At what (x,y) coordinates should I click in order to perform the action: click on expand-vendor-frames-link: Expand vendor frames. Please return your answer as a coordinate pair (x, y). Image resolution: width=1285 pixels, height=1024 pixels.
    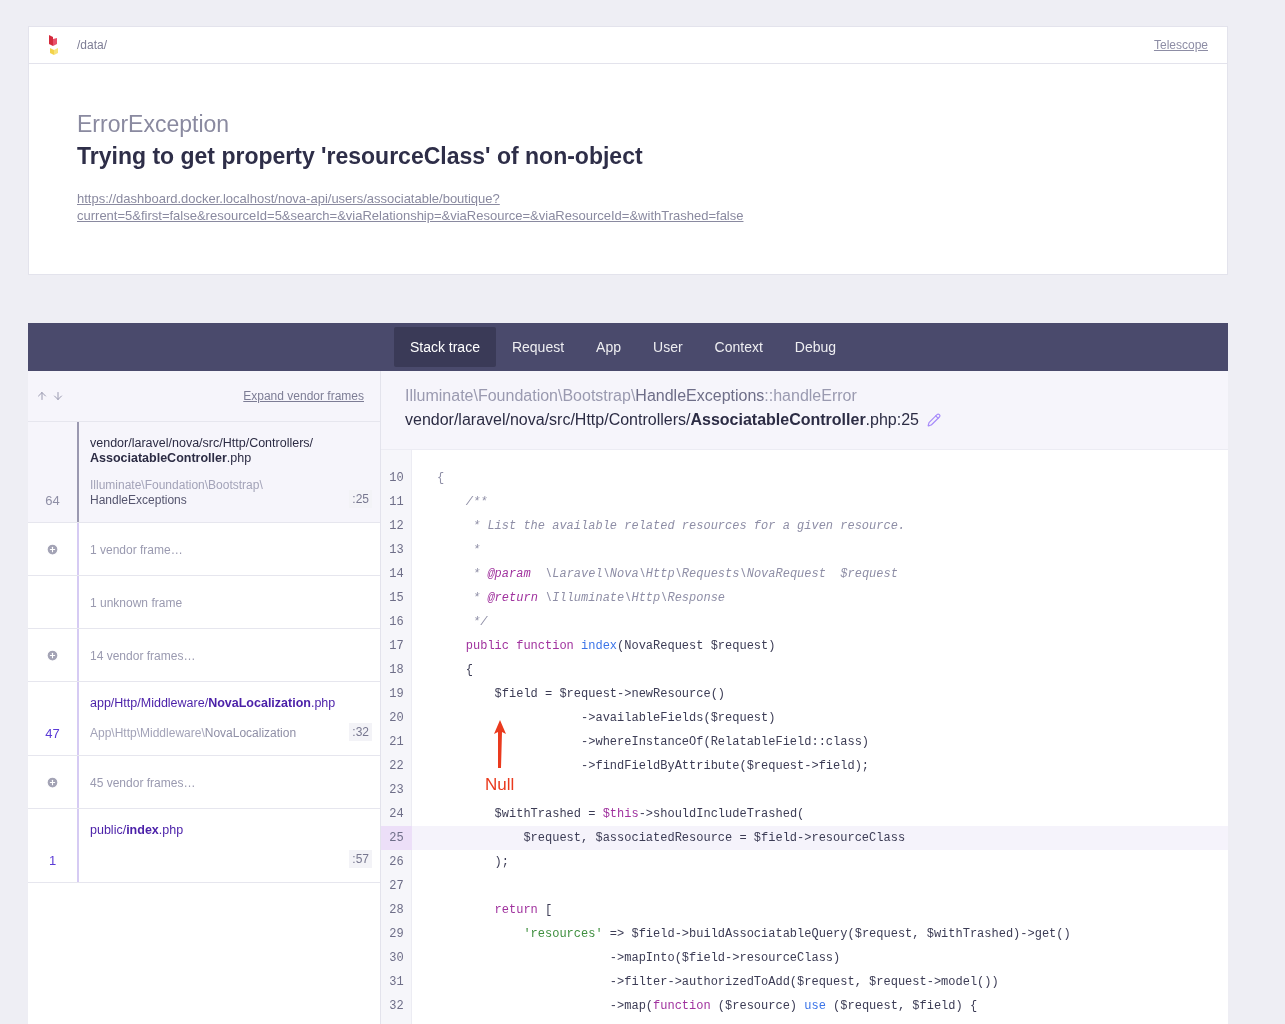
    Looking at the image, I should click on (303, 396).